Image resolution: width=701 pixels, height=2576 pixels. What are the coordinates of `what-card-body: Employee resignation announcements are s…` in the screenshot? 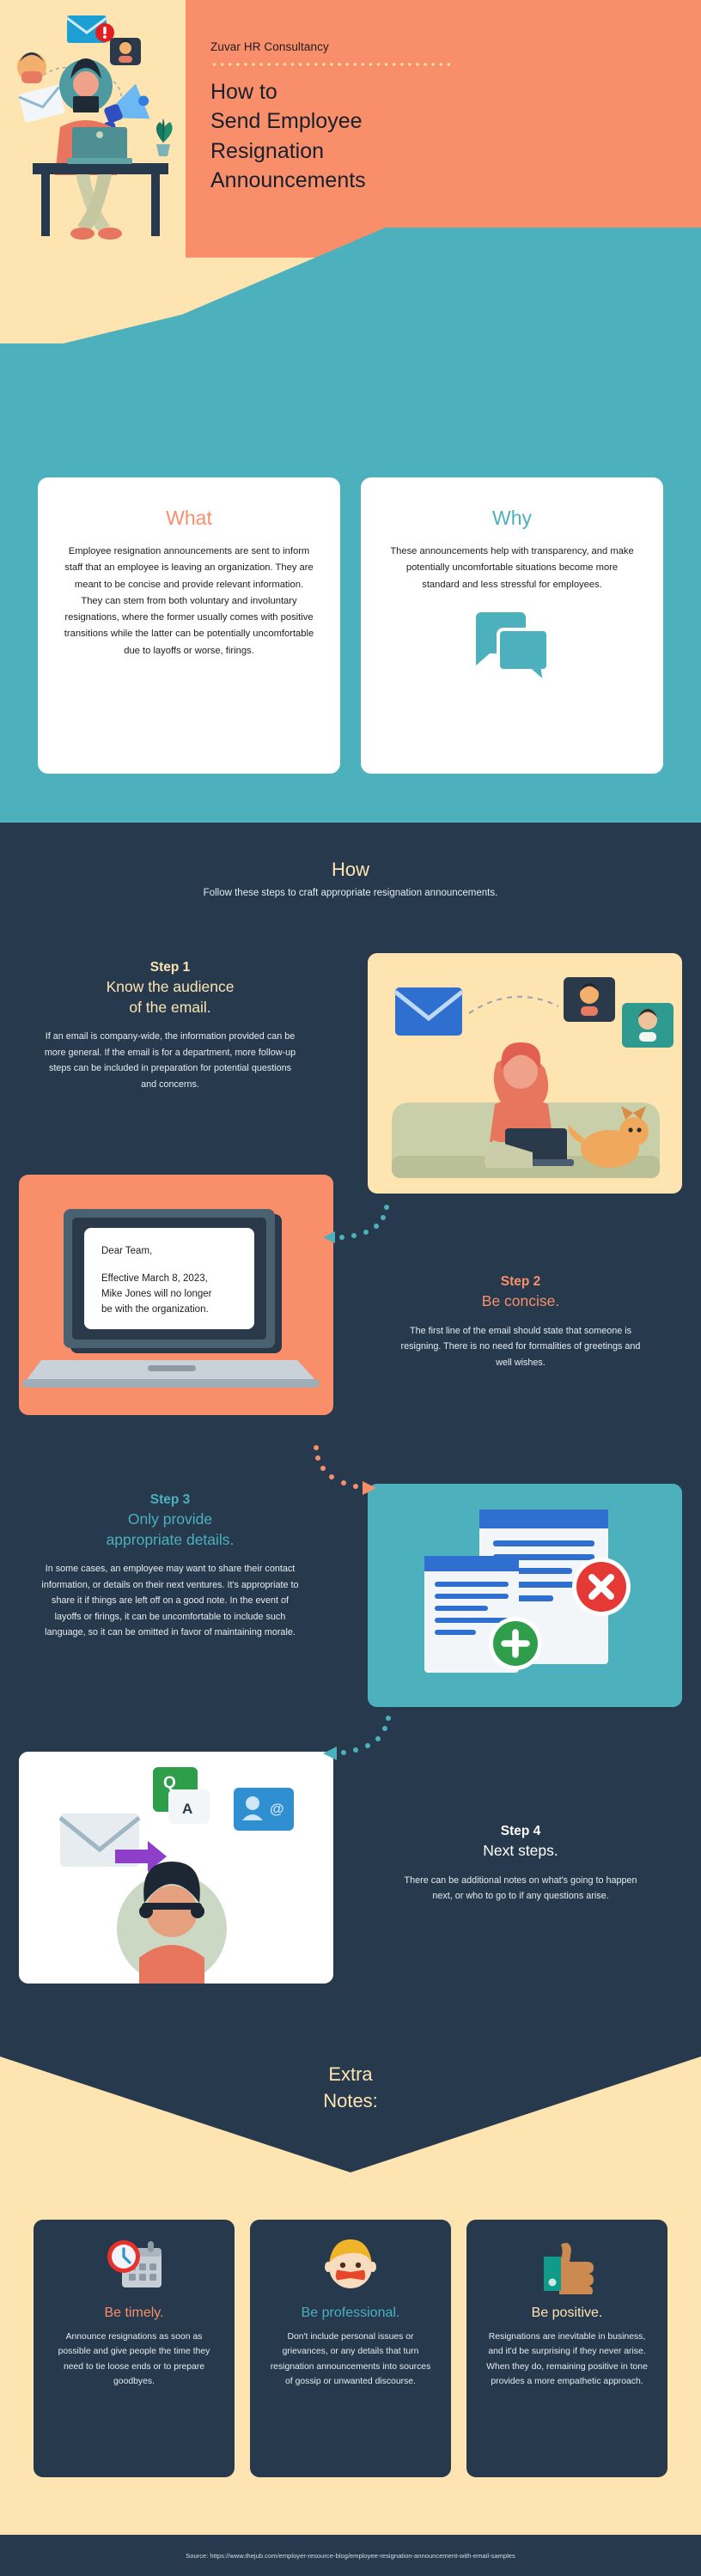 It's located at (189, 601).